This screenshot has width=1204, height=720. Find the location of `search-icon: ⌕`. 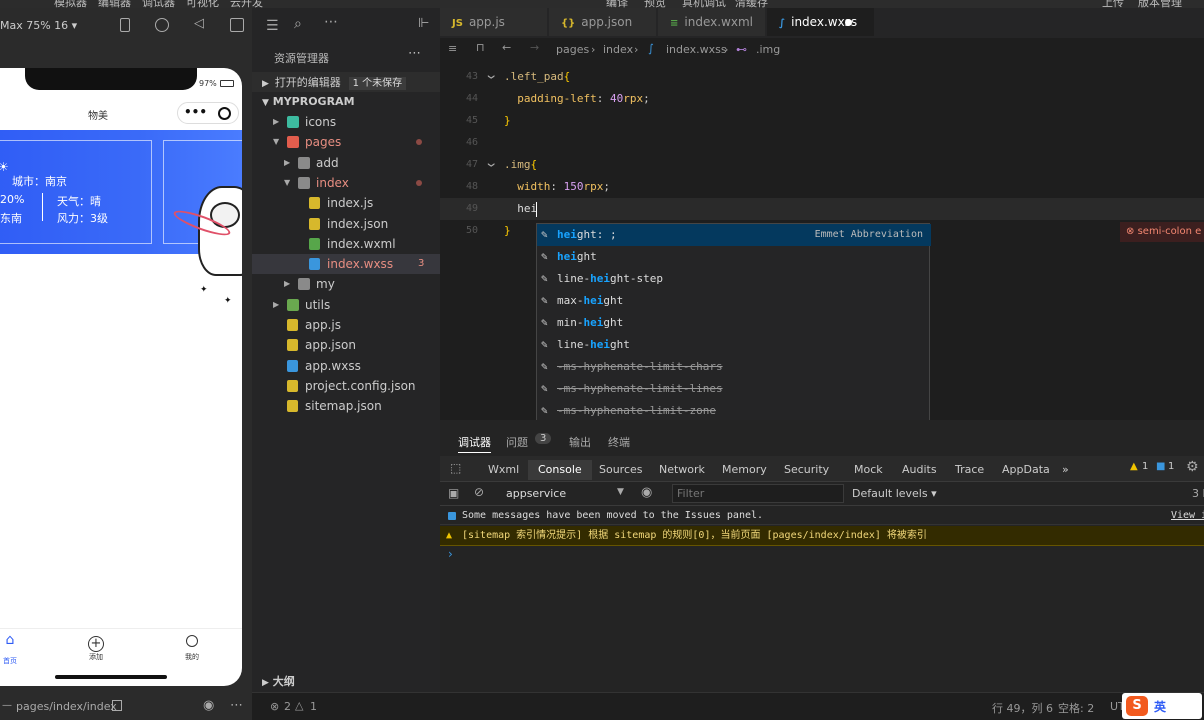

search-icon: ⌕ is located at coordinates (298, 24).